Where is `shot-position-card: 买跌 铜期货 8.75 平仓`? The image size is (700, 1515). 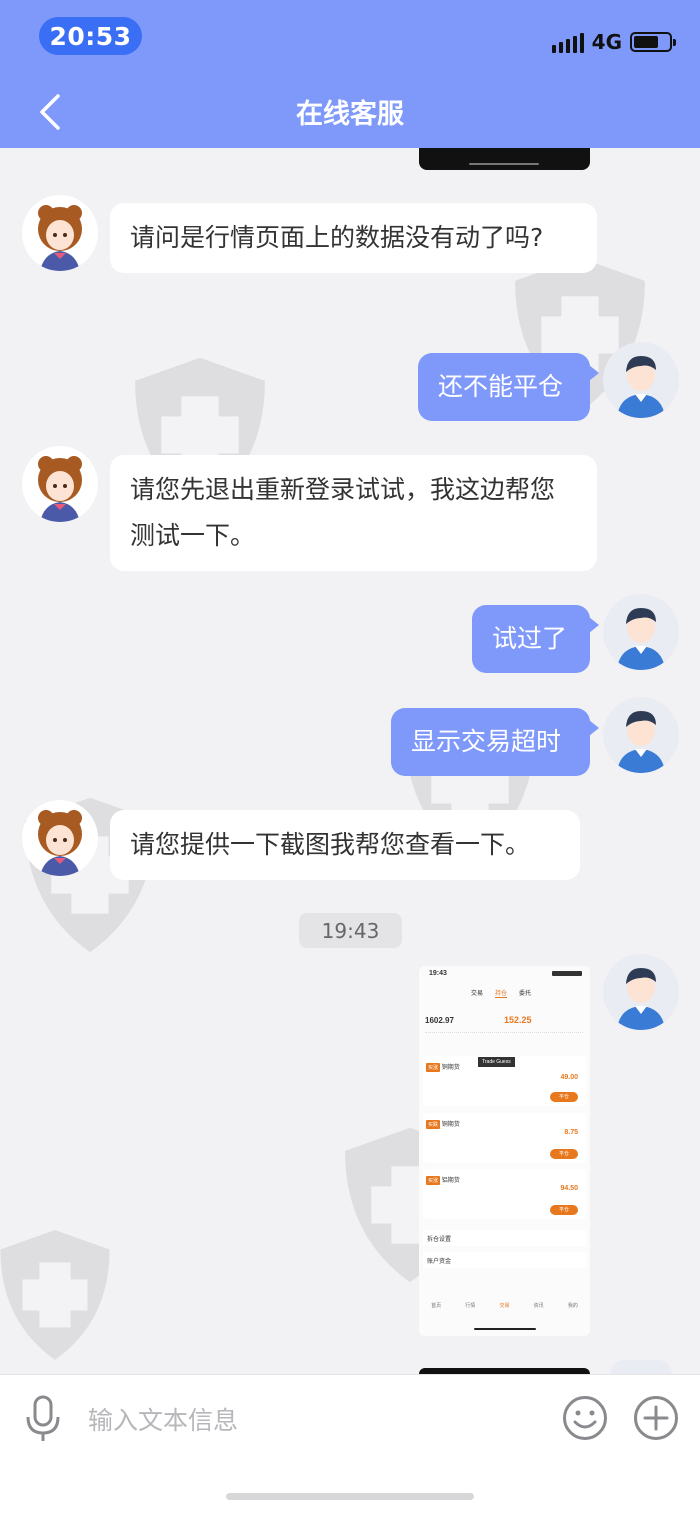 shot-position-card: 买跌 铜期货 8.75 平仓 is located at coordinates (504, 1138).